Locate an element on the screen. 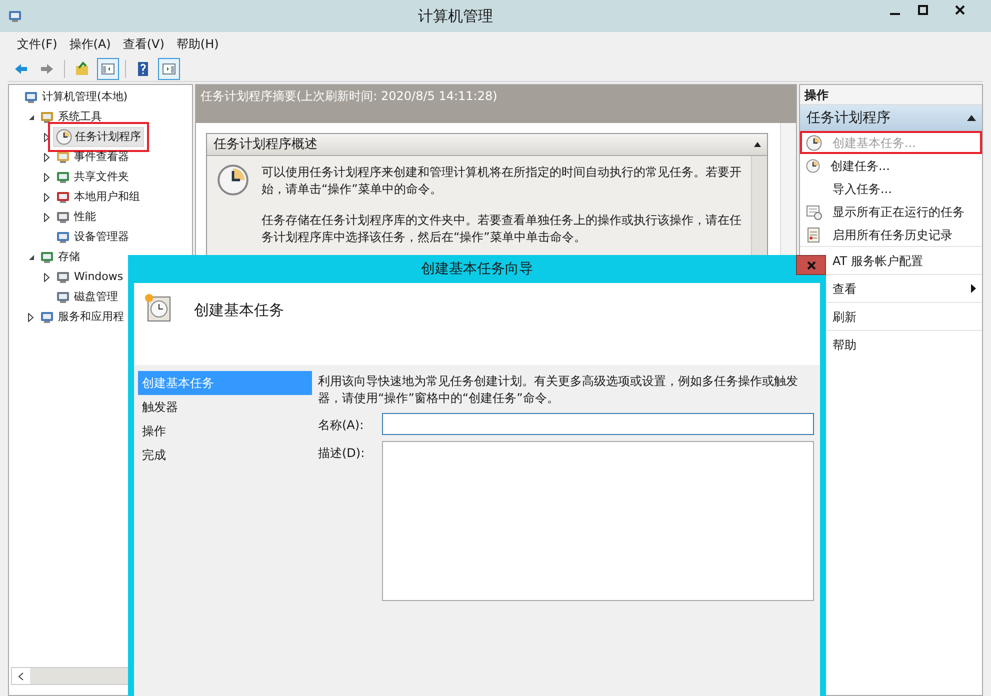  wizard-step: 触发器 is located at coordinates (225, 407).